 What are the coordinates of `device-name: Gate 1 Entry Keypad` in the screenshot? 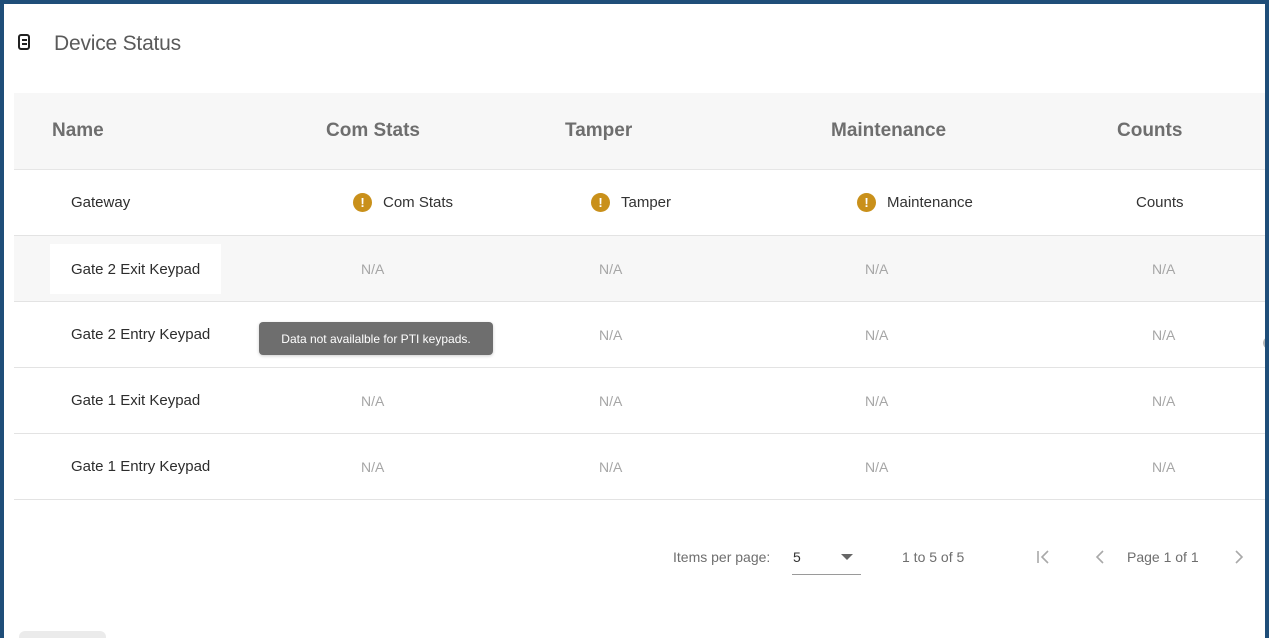 It's located at (141, 466).